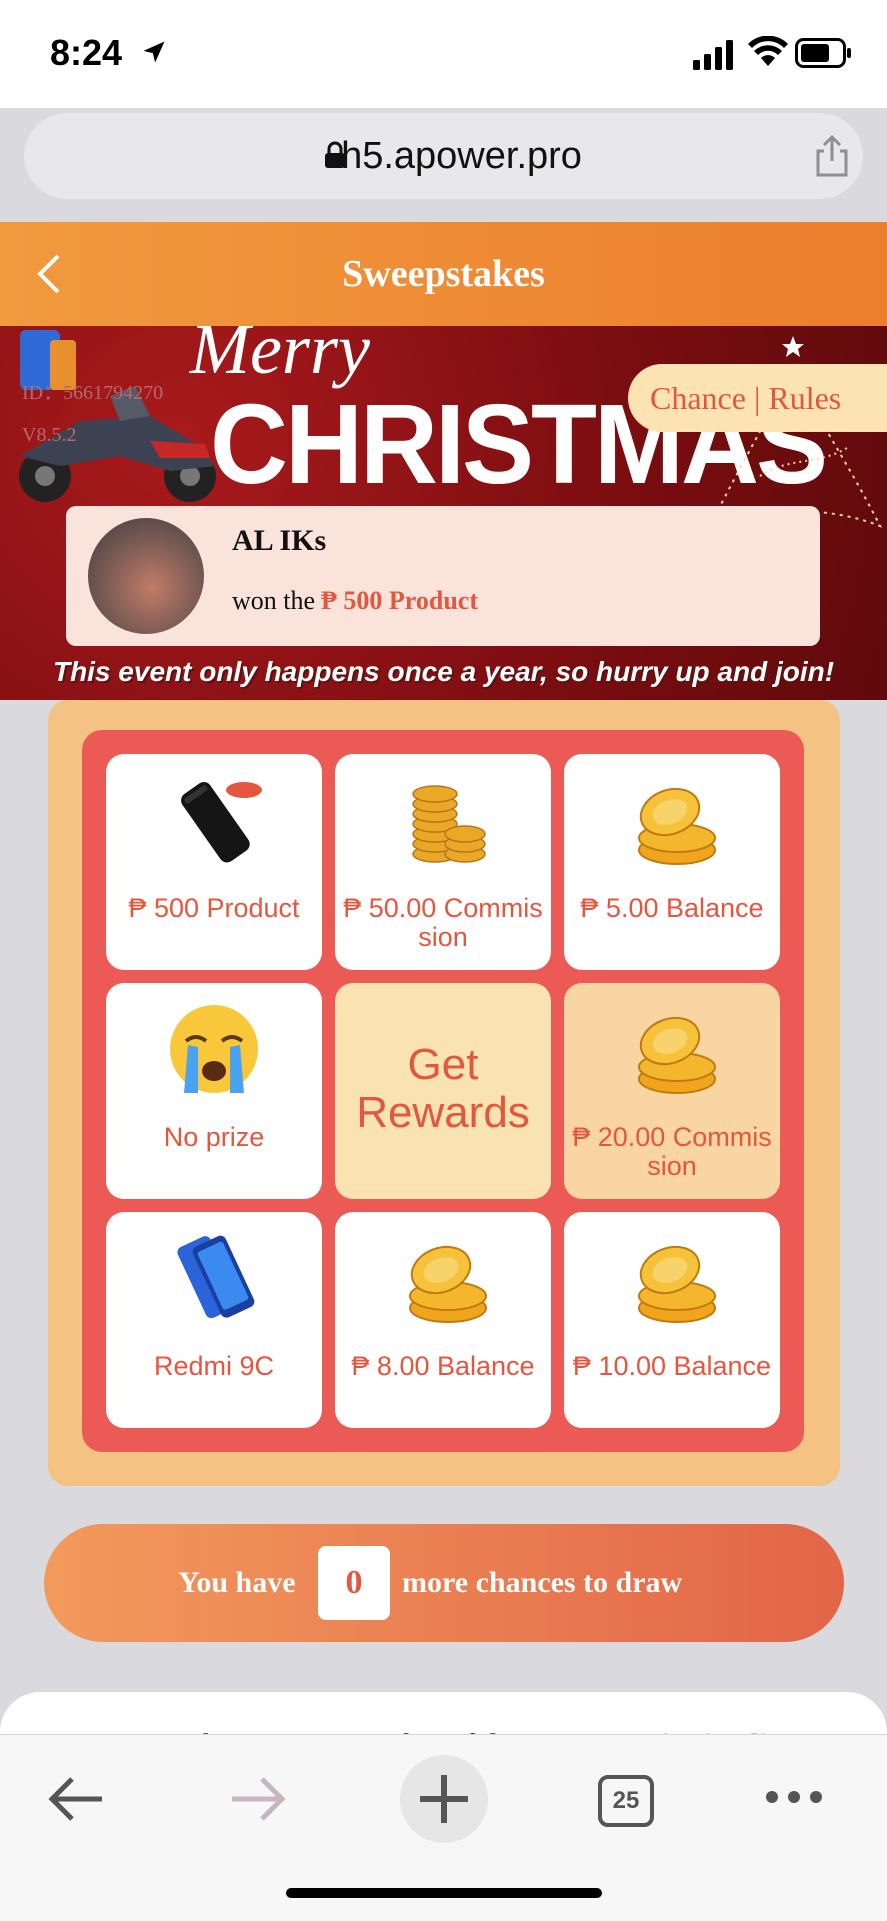 Image resolution: width=887 pixels, height=1921 pixels. What do you see at coordinates (443, 922) in the screenshot?
I see `prize-label: ₱ 50.00 Commission` at bounding box center [443, 922].